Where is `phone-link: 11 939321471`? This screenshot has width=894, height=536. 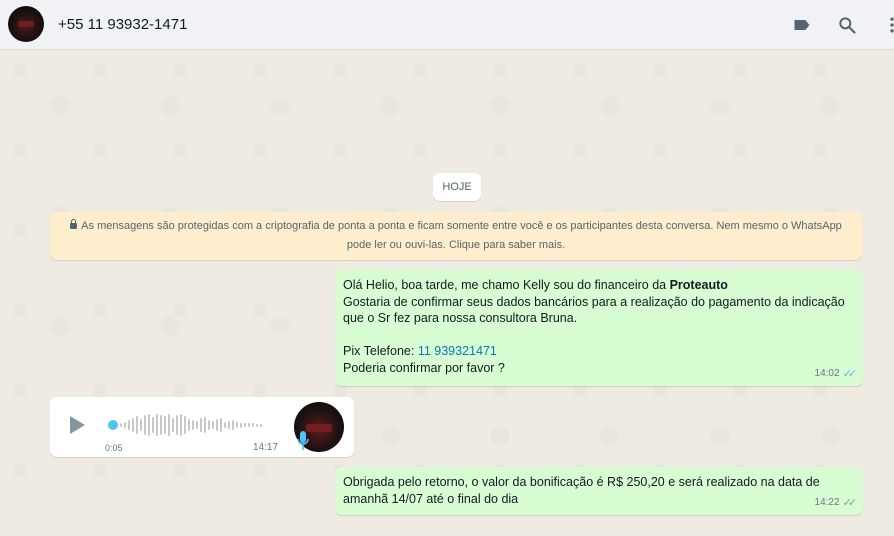
phone-link: 11 939321471 is located at coordinates (457, 351).